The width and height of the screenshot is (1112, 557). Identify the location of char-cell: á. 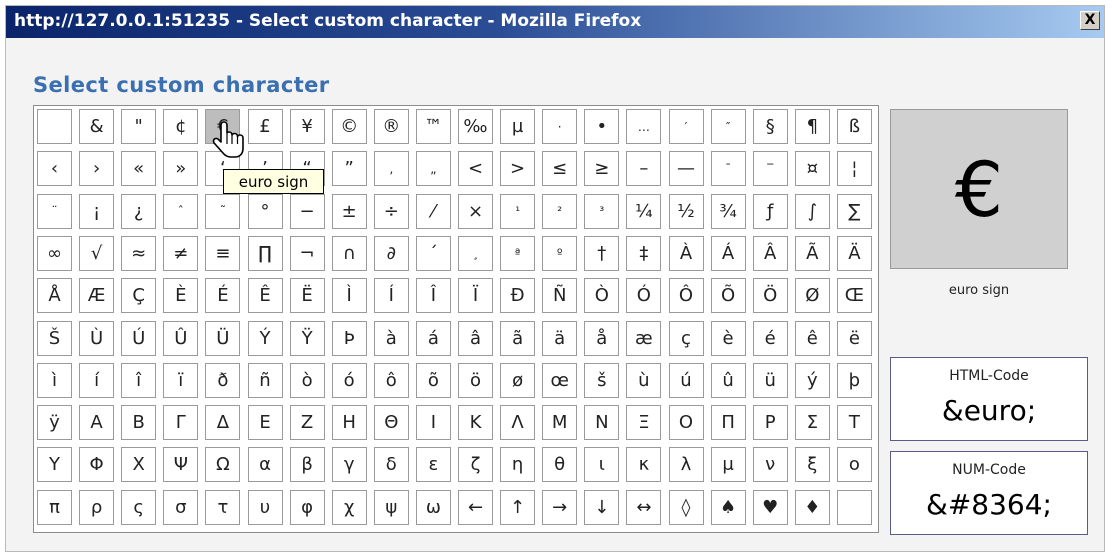
(433, 338).